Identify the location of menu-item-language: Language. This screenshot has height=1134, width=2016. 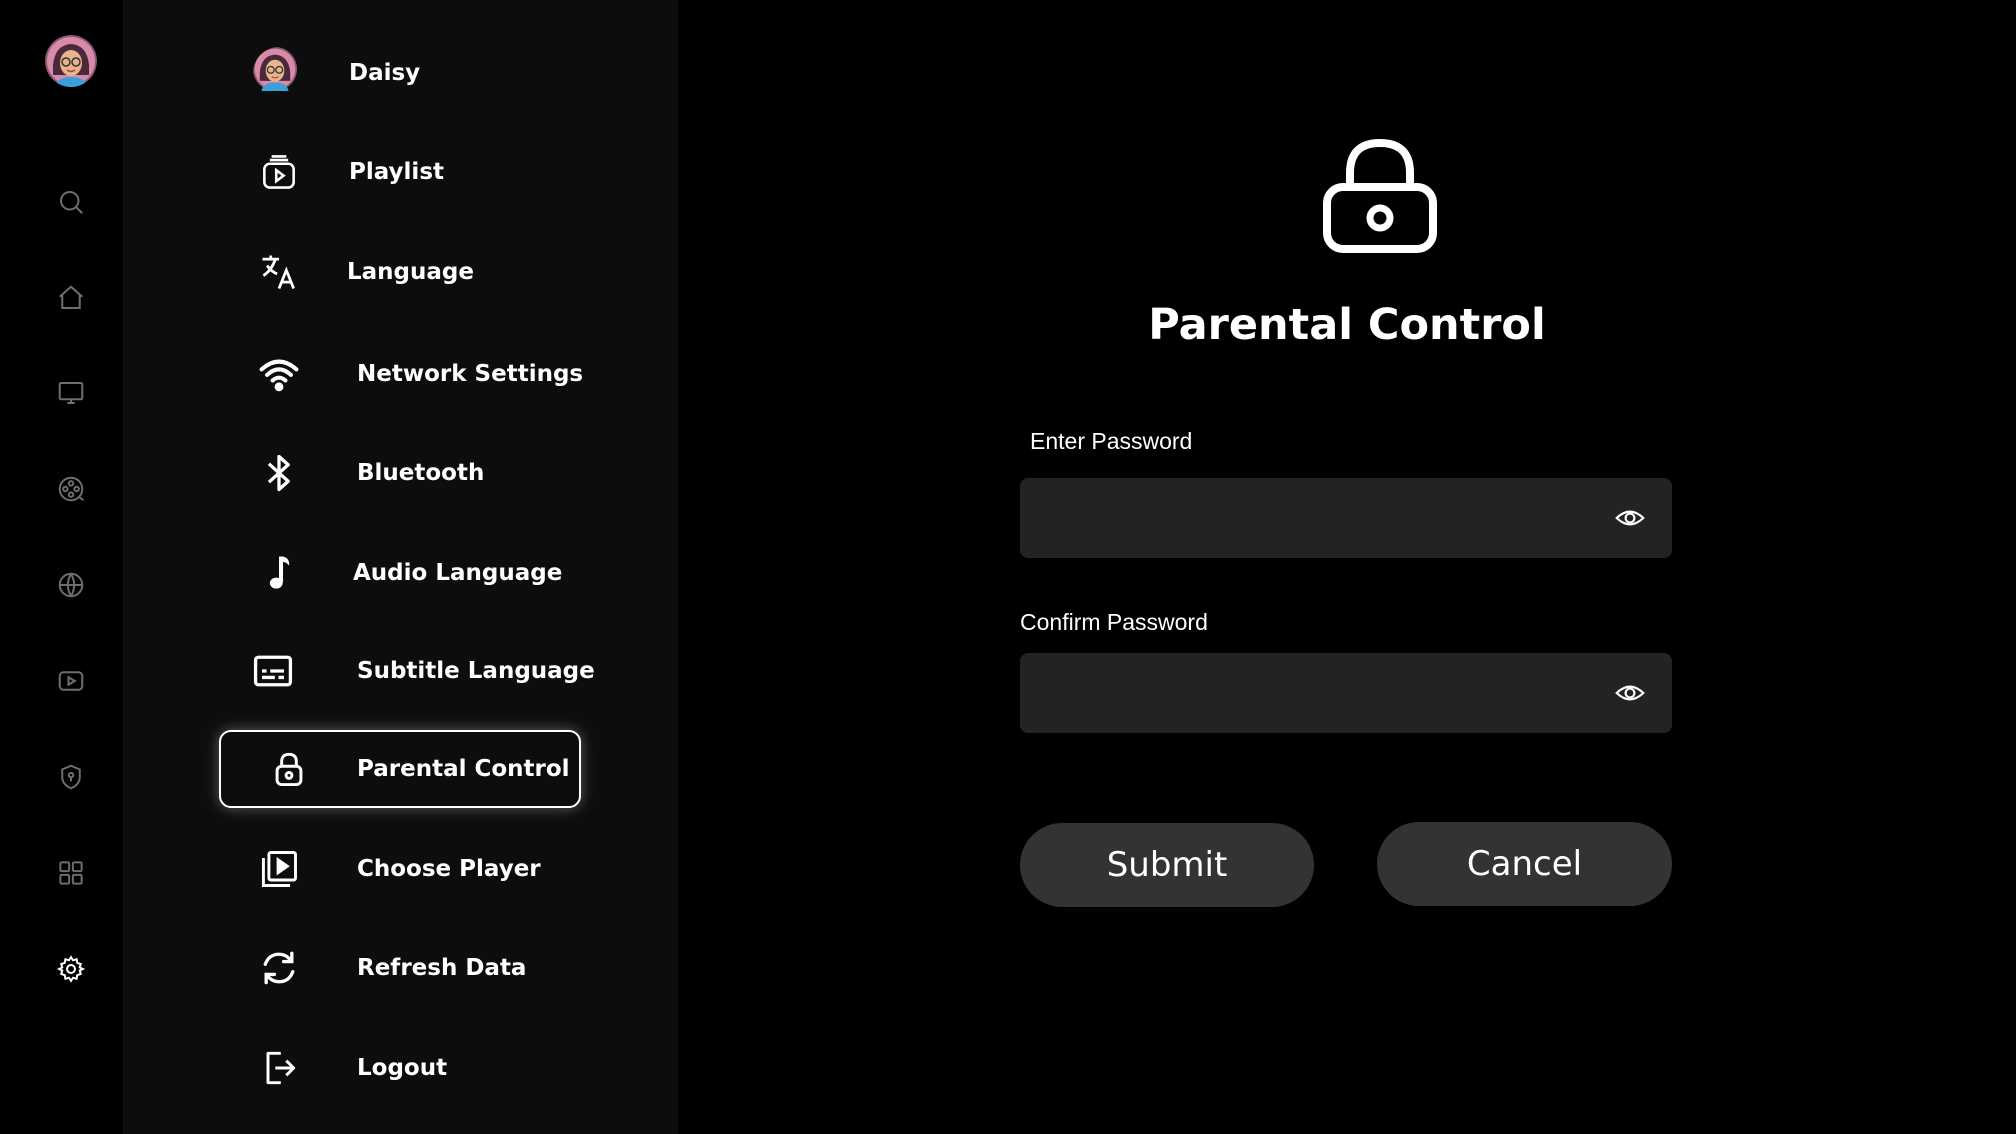
(400, 272).